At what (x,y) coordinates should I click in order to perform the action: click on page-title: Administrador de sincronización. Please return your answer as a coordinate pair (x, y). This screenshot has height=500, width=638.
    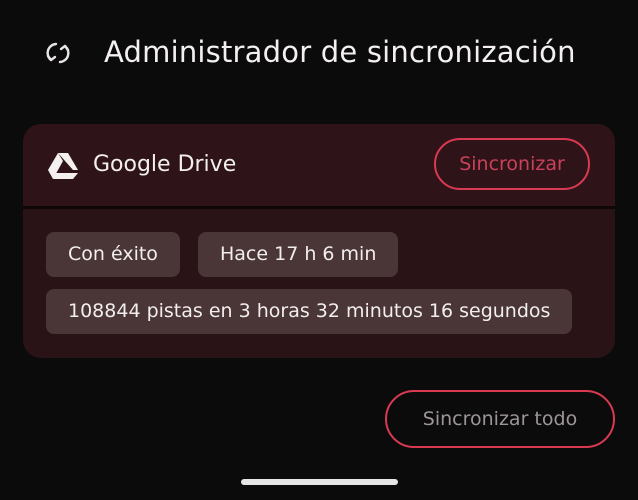
    Looking at the image, I should click on (340, 52).